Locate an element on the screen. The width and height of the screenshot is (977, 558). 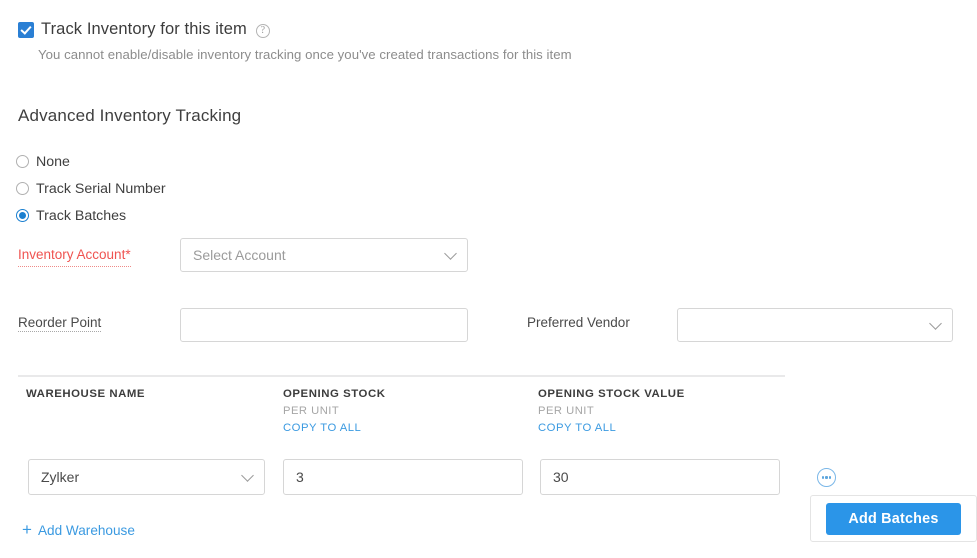
reorder-point-label: Reorder Point is located at coordinates (60, 323).